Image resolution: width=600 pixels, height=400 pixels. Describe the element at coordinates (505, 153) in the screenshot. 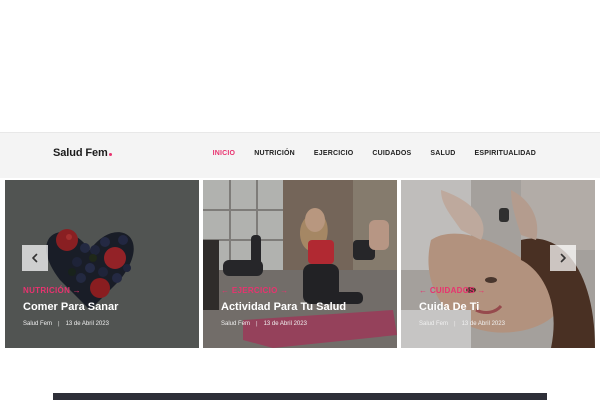

I see `nav-item-espiritualidad: ESPIRITUALIDAD` at that location.